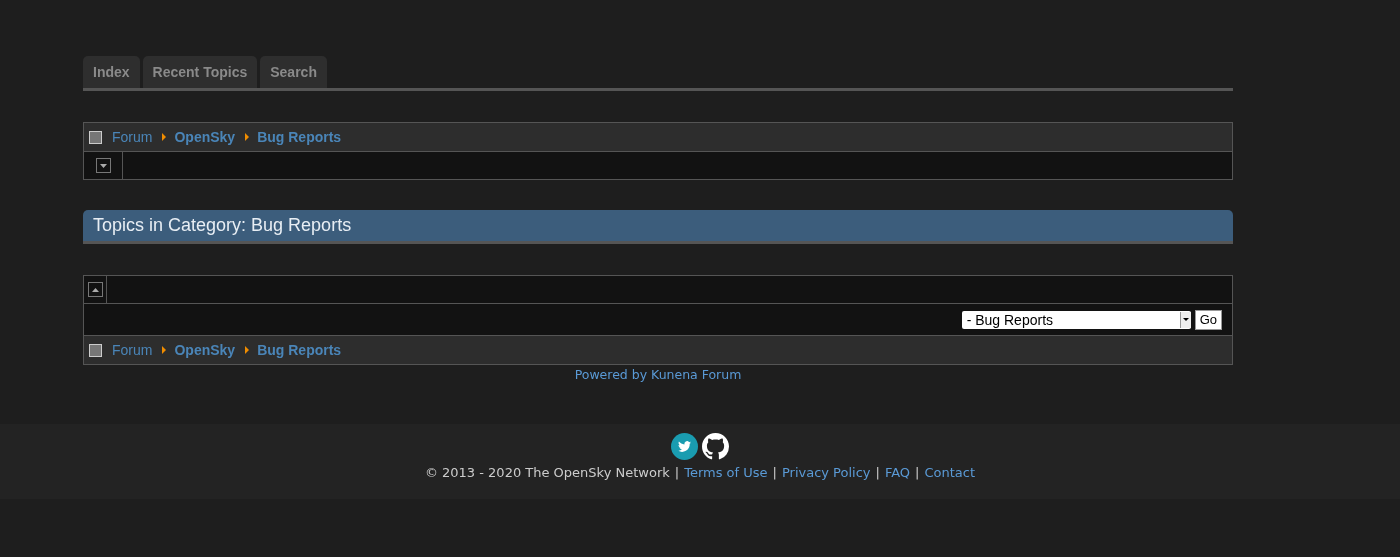 This screenshot has width=1400, height=557. What do you see at coordinates (200, 72) in the screenshot?
I see `nav-tab: Recent Topics` at bounding box center [200, 72].